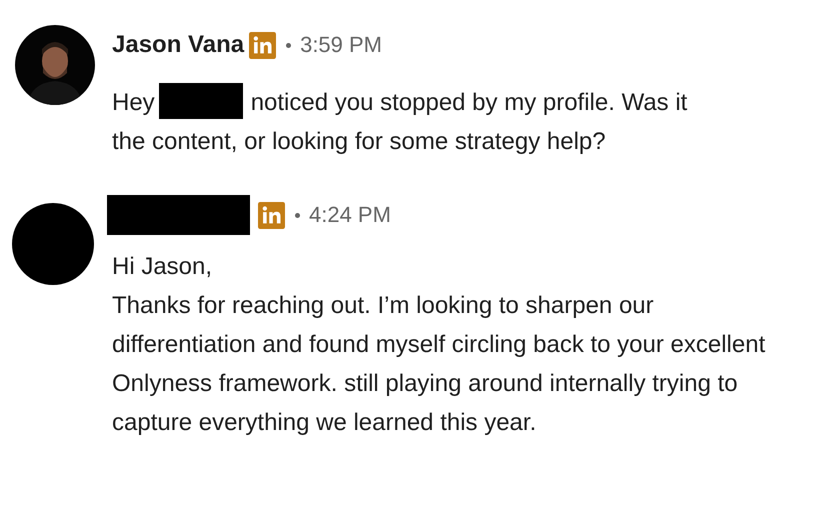  Describe the element at coordinates (350, 215) in the screenshot. I see `timestamp: 4:24 PM` at that location.